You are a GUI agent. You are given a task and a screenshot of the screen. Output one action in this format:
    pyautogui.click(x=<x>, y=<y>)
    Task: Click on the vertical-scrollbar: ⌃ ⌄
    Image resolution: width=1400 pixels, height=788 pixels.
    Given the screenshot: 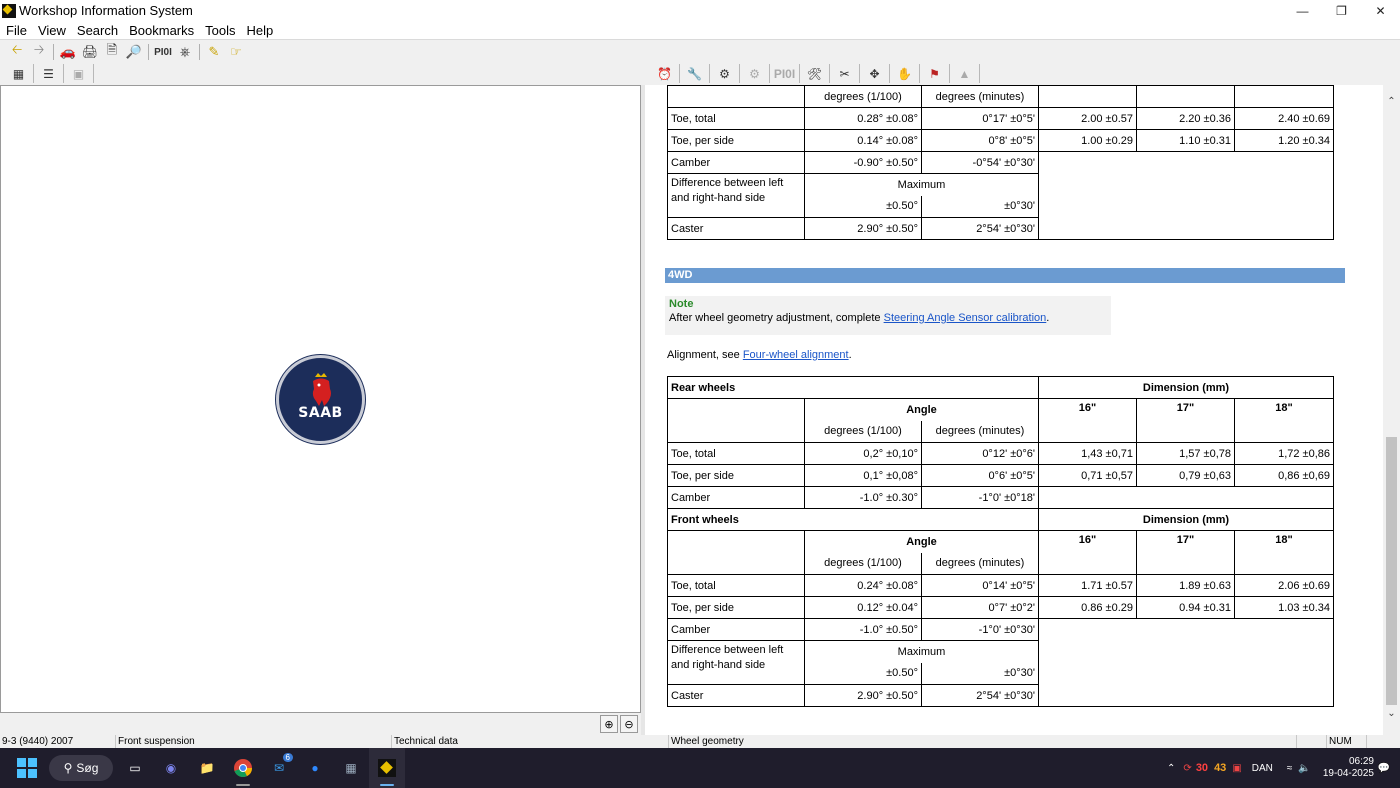 What is the action you would take?
    pyautogui.click(x=1391, y=405)
    